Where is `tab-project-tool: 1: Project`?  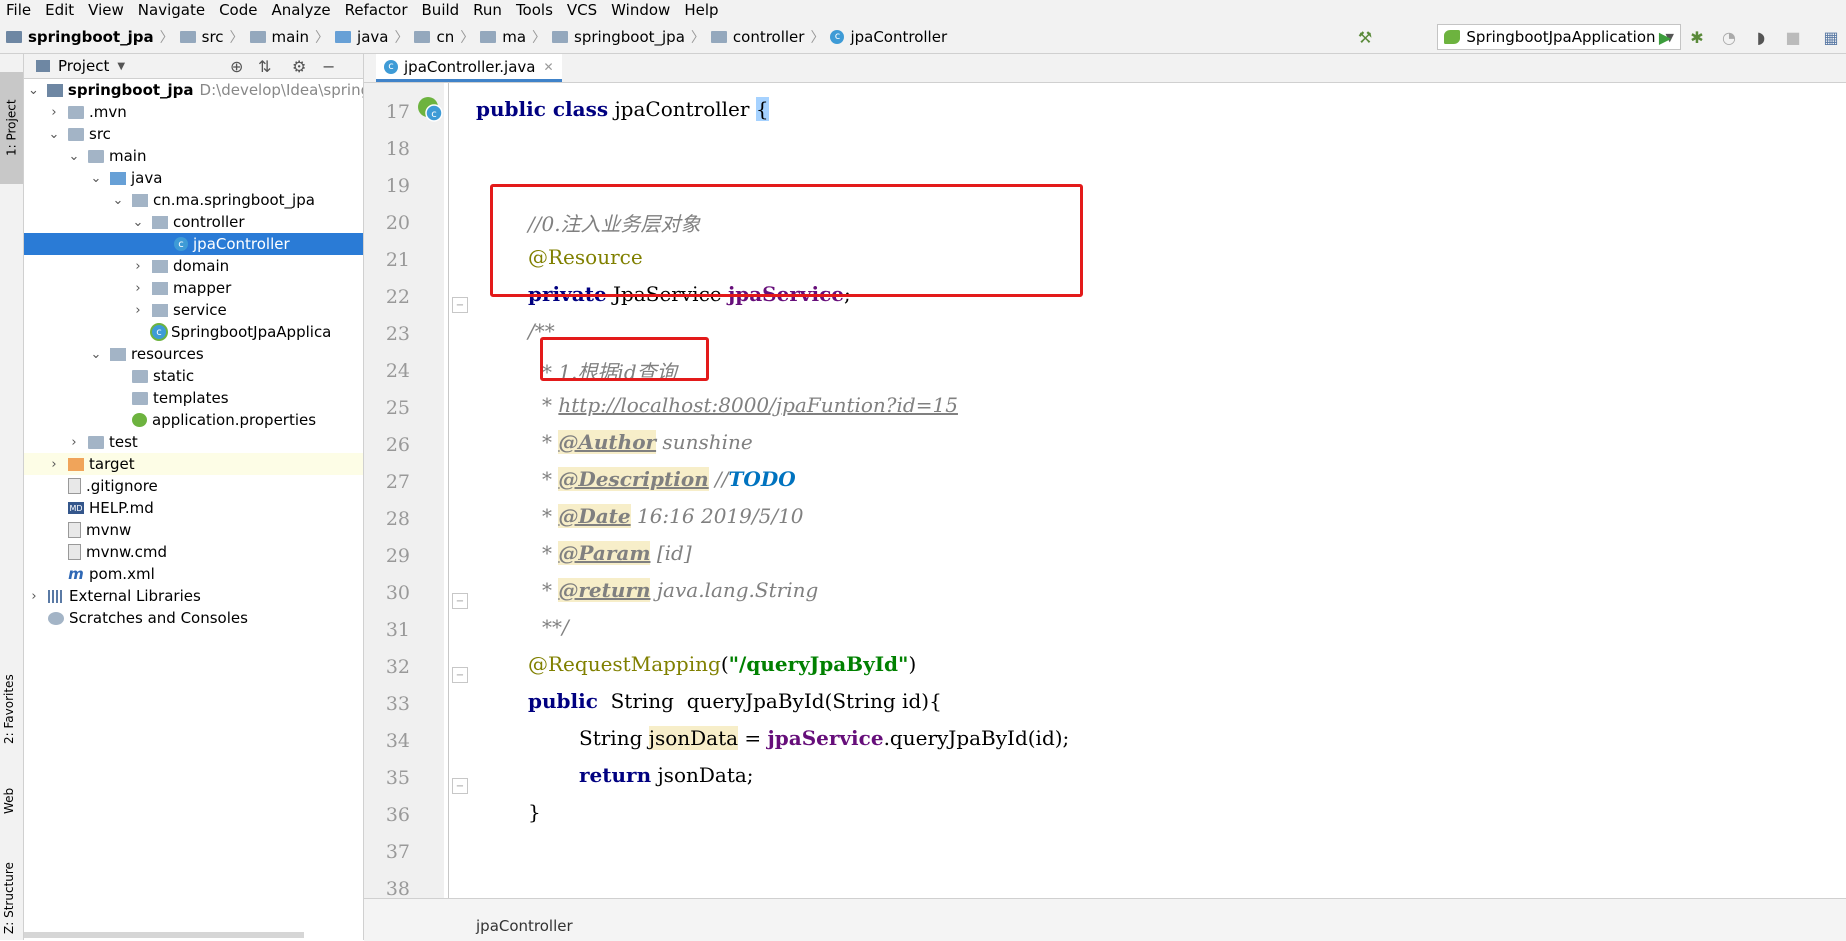 tab-project-tool: 1: Project is located at coordinates (11, 128).